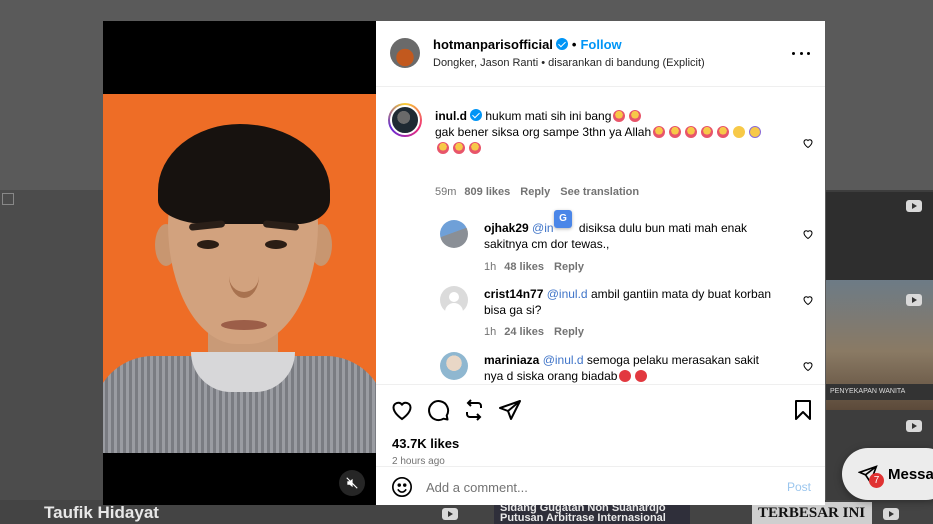  Describe the element at coordinates (446, 192) in the screenshot. I see `comment-age: 59m` at that location.